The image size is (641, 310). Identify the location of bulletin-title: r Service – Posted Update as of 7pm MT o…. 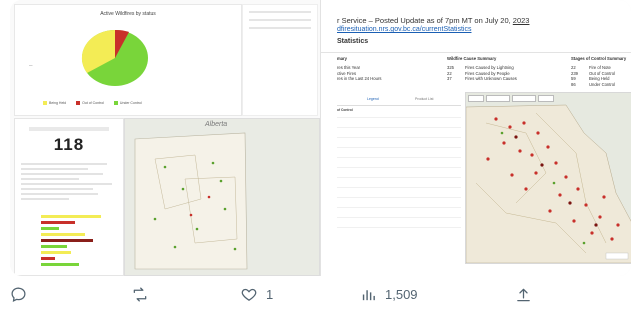
(433, 20).